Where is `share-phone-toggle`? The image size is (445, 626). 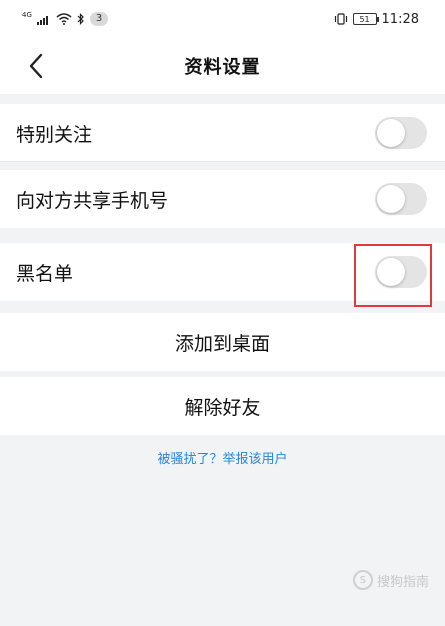 share-phone-toggle is located at coordinates (401, 199).